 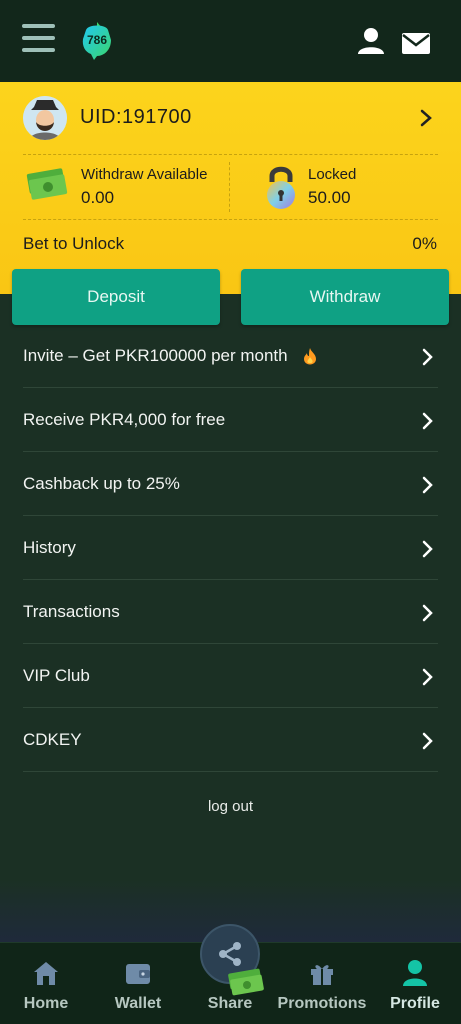 I want to click on menu-item-transactions: Transactions, so click(x=230, y=612).